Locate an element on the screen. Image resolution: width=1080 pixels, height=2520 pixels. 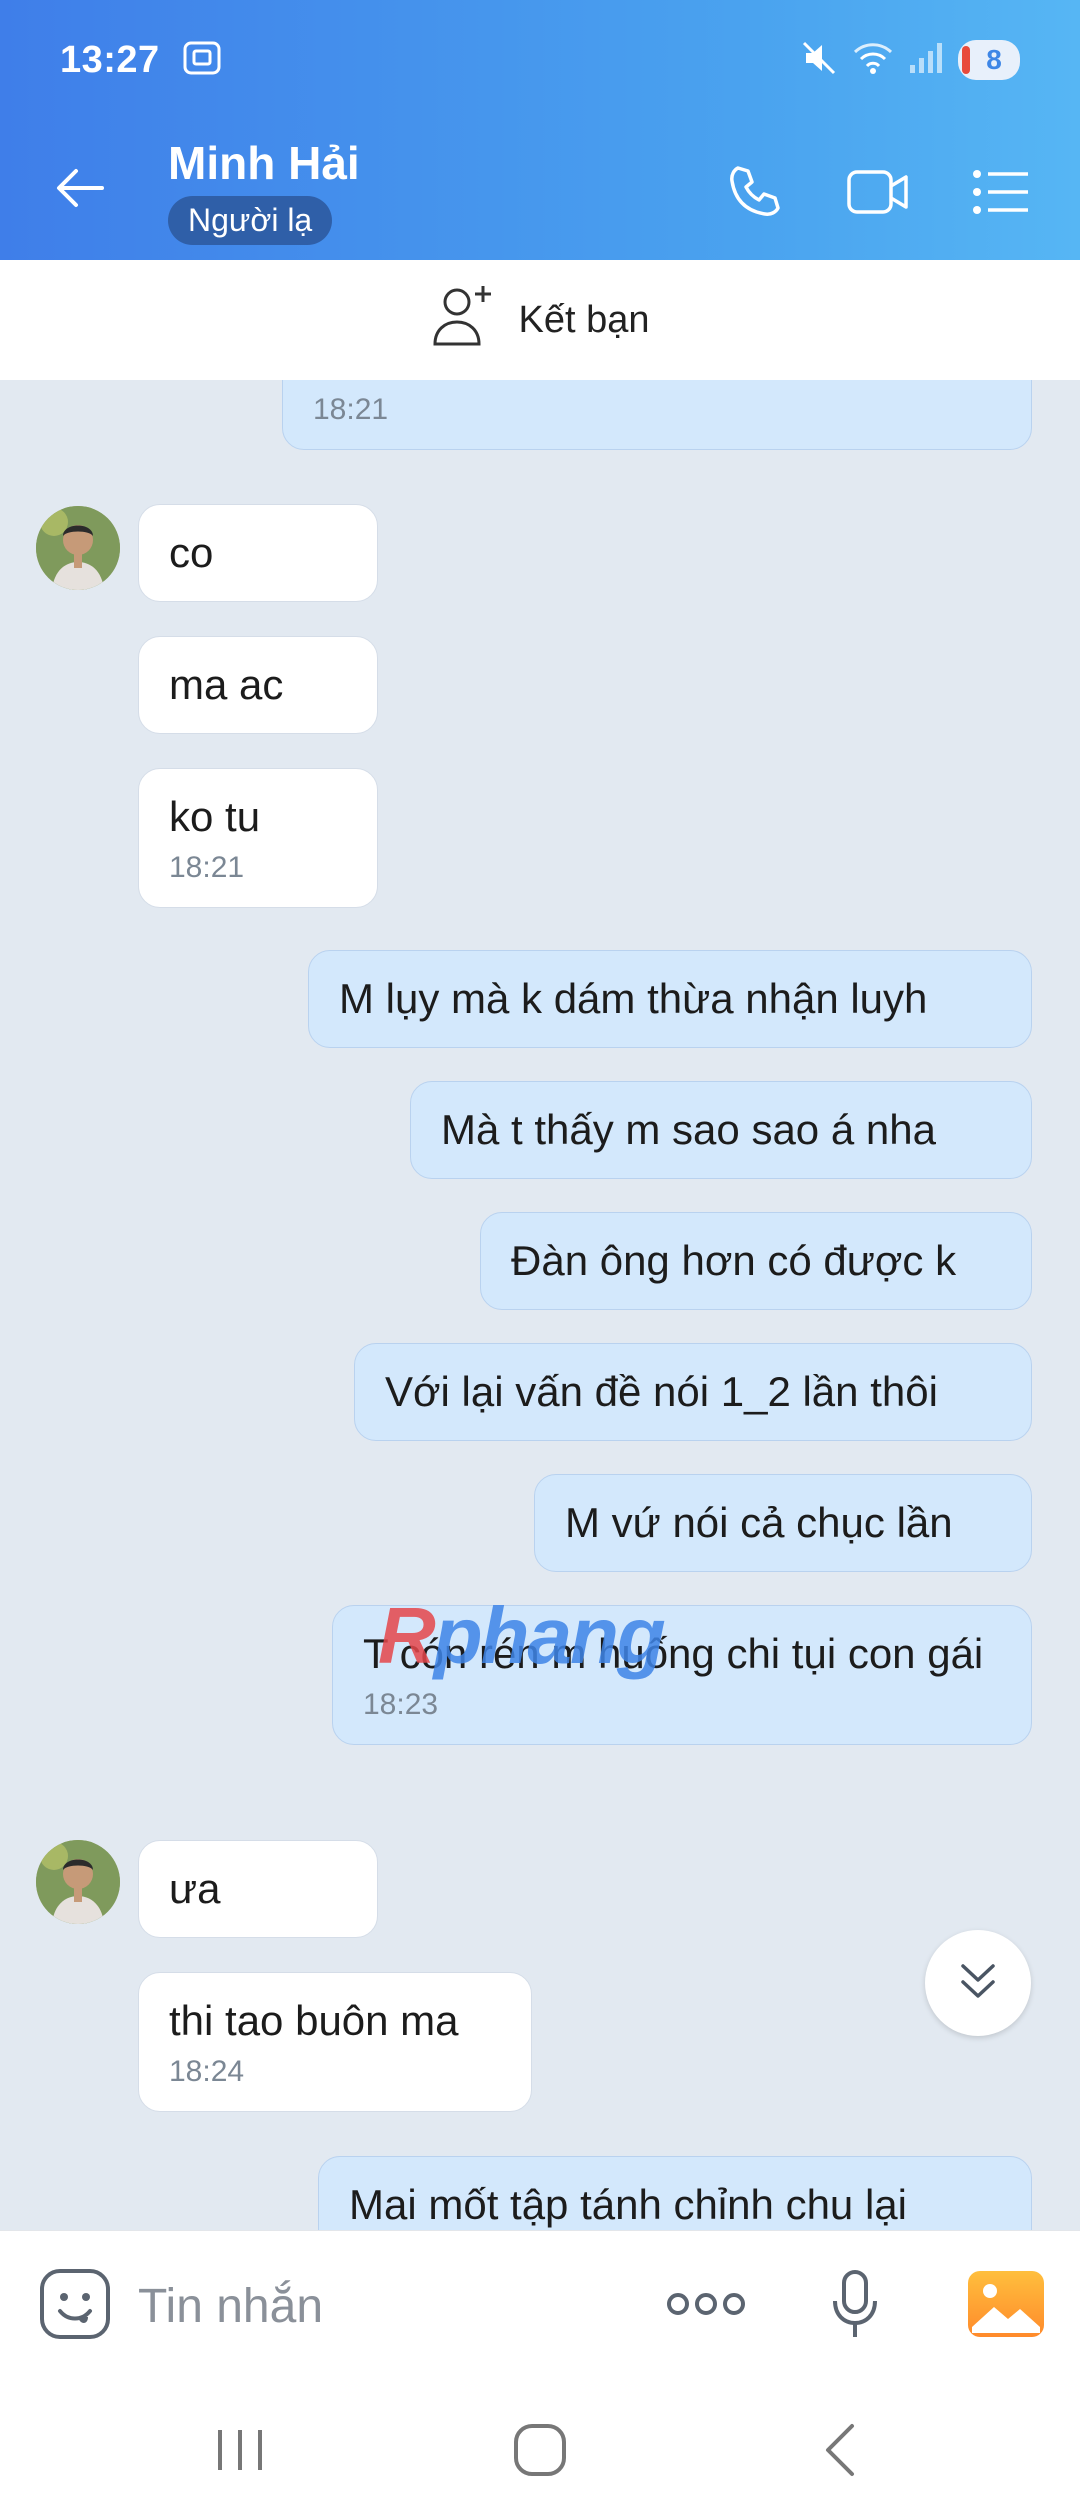
message-bubble-incoming: ko tu 18:21 is located at coordinates (258, 838).